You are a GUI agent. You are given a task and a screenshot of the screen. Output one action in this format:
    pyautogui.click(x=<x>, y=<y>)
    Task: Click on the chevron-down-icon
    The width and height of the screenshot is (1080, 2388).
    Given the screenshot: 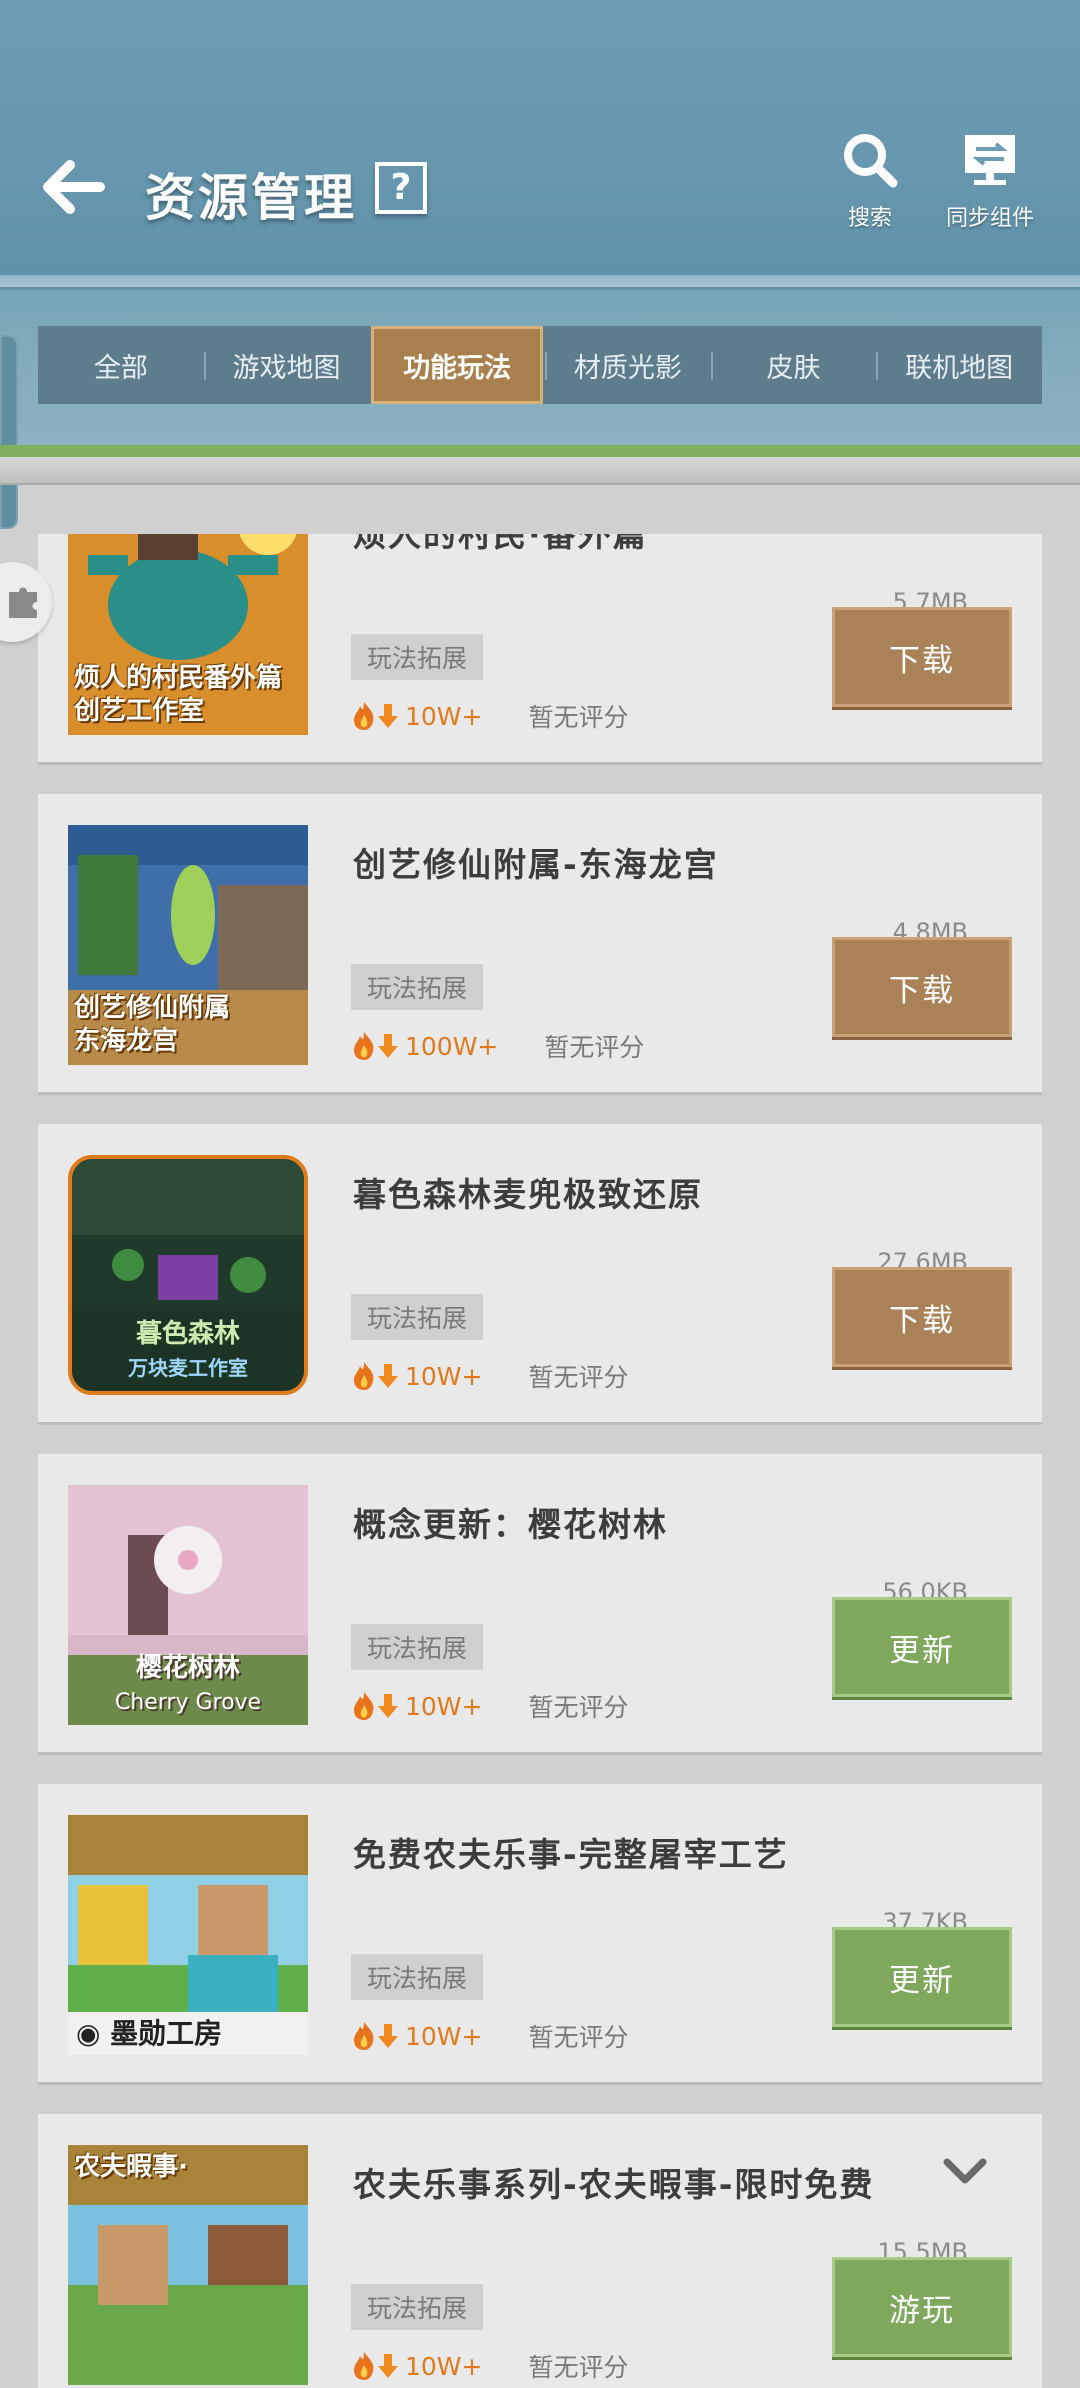 What is the action you would take?
    pyautogui.click(x=965, y=2171)
    